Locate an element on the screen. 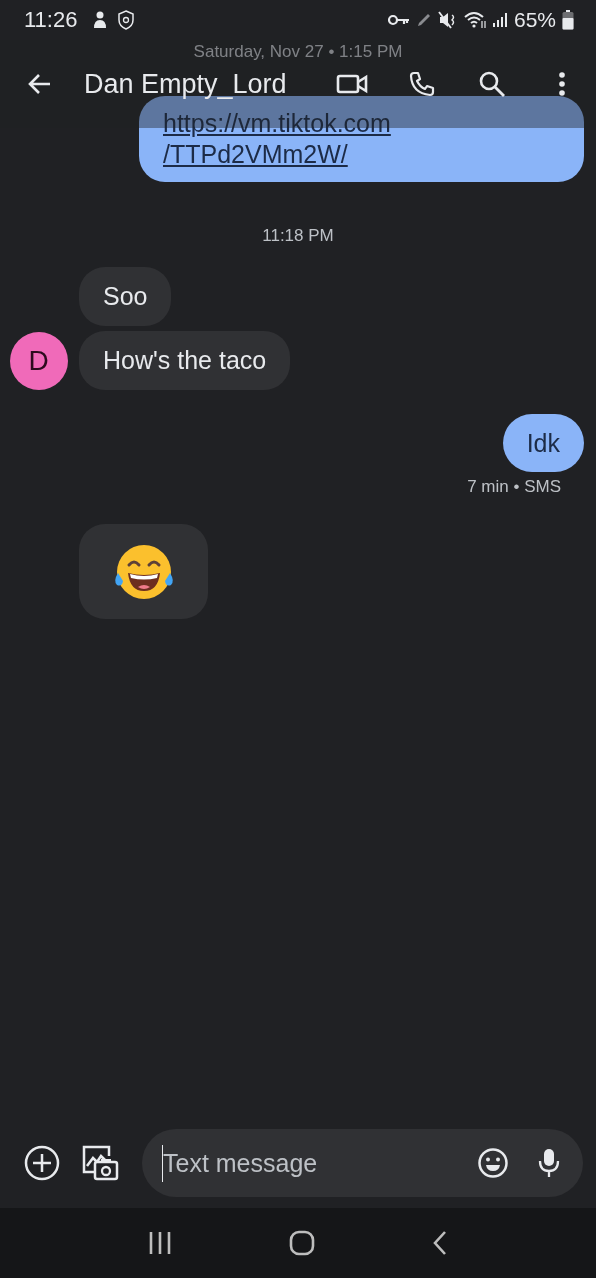 The width and height of the screenshot is (596, 1278). received-message: Soo is located at coordinates (125, 296).